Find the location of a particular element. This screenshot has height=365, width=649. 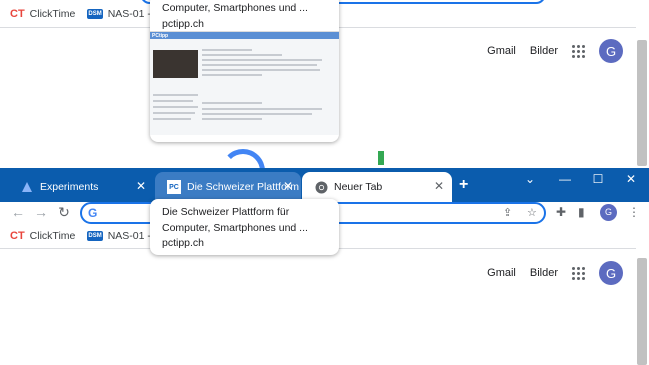

chrome-icon is located at coordinates (321, 187).